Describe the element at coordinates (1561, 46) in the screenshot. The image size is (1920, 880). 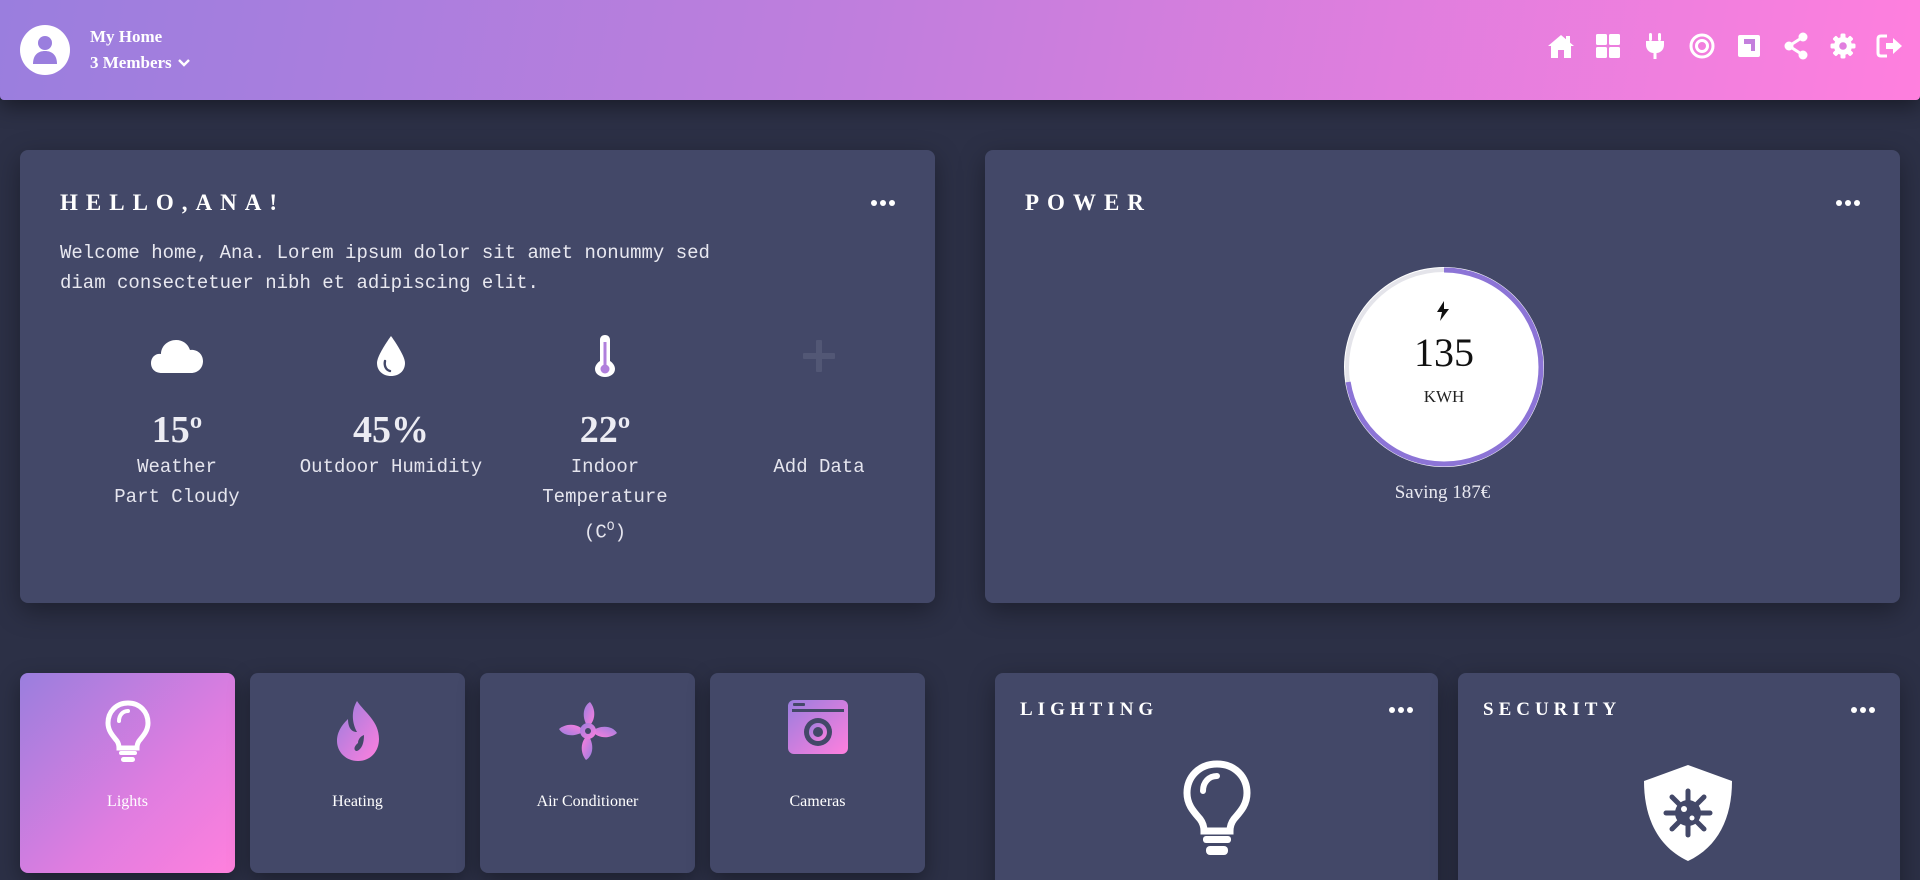
I see `home-icon` at that location.